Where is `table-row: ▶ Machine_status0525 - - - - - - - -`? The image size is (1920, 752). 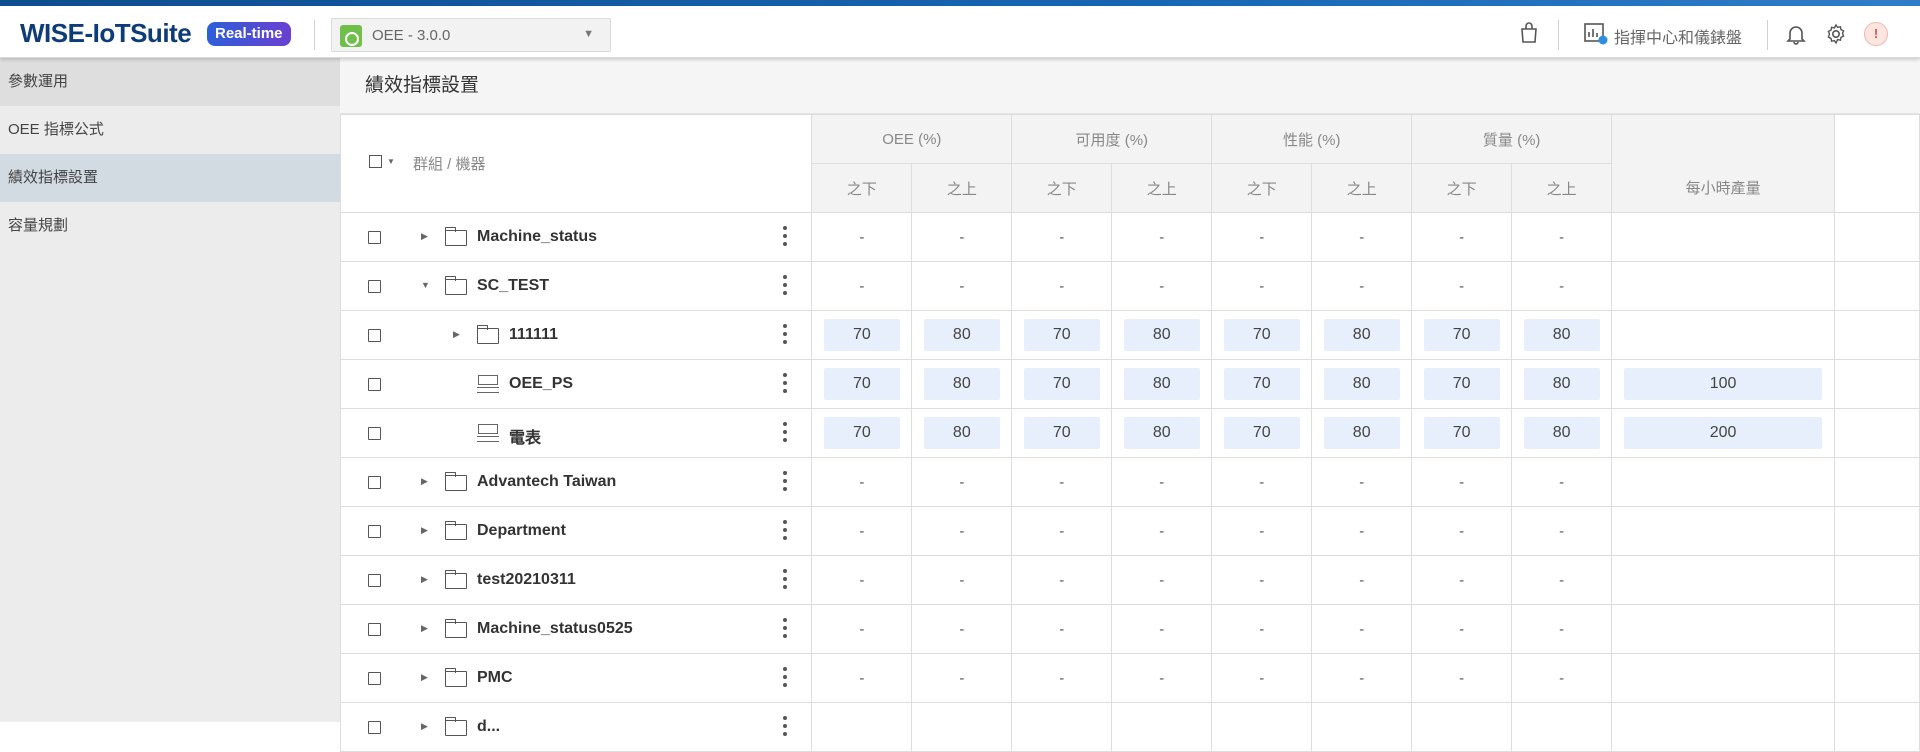 table-row: ▶ Machine_status0525 - - - - - - - - is located at coordinates (1129, 629).